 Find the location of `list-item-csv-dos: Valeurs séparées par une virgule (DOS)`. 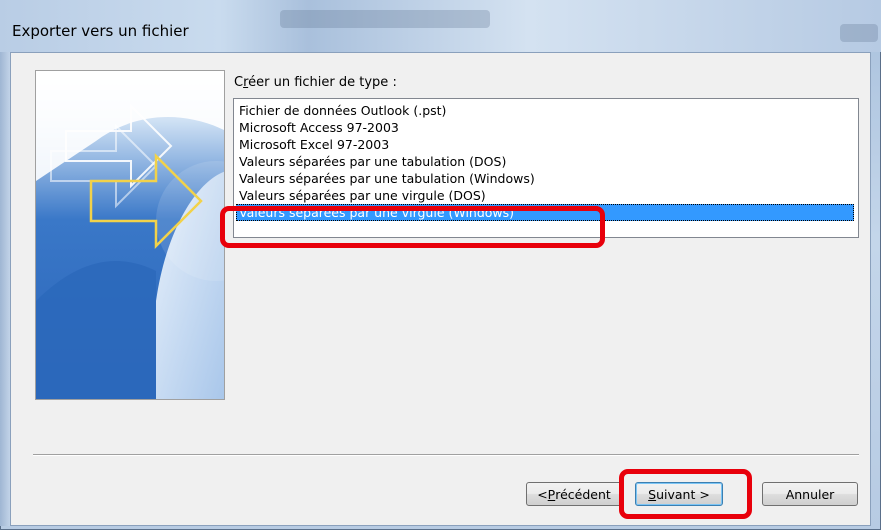

list-item-csv-dos: Valeurs séparées par une virgule (DOS) is located at coordinates (545, 195).